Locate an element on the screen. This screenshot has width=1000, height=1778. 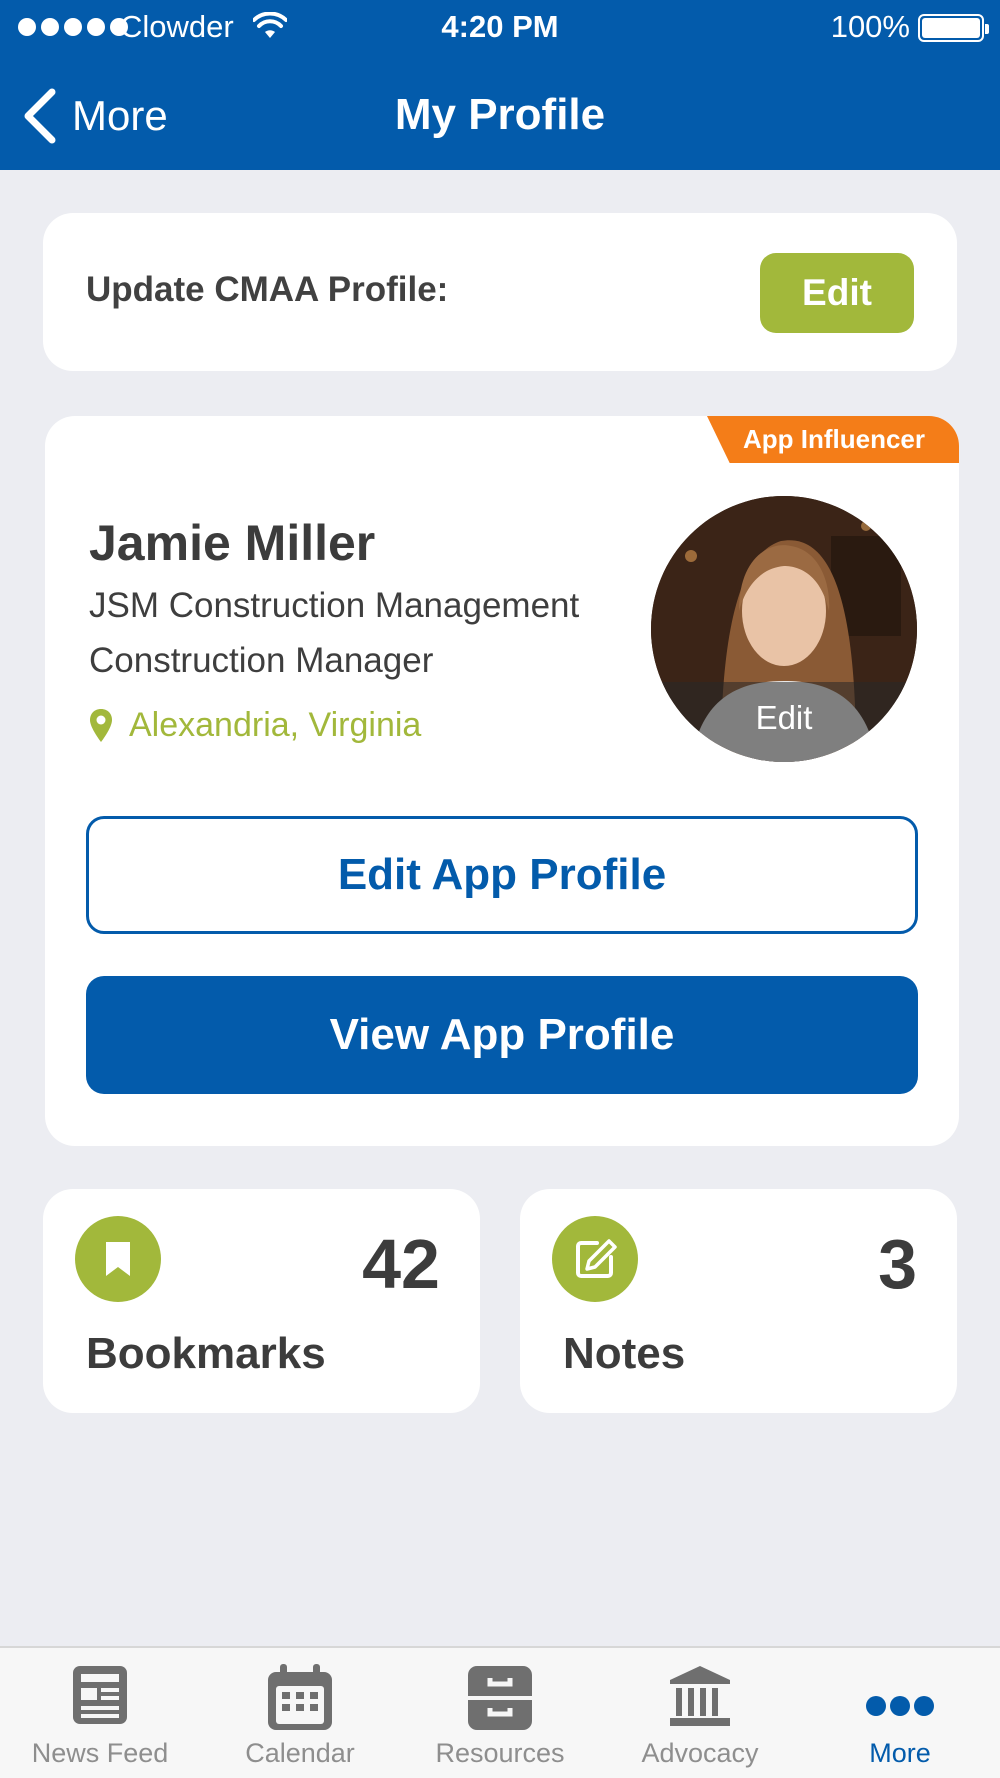
notes-icon-badge is located at coordinates (595, 1259).